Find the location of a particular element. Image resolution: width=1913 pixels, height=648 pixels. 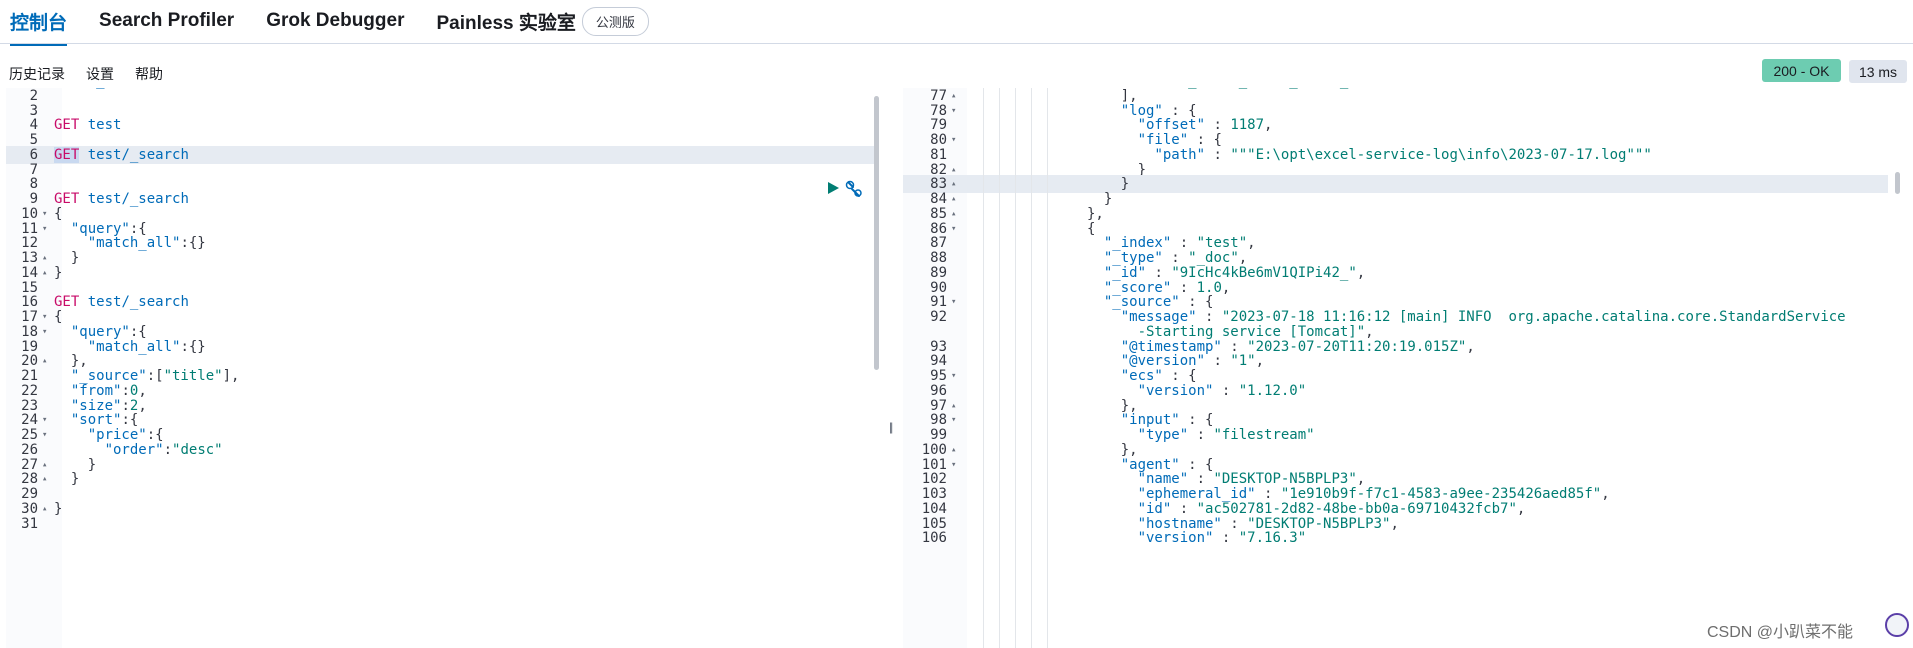

request-editor-scrollbar is located at coordinates (876, 233).